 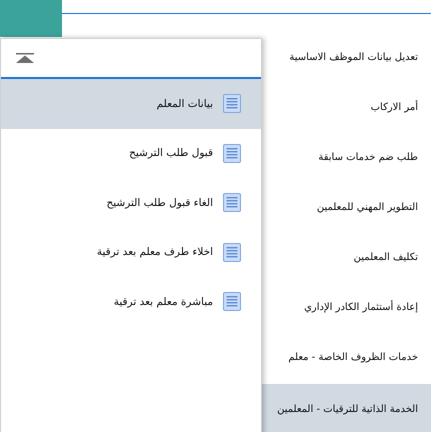 What do you see at coordinates (346, 257) in the screenshot?
I see `menu-item: تكليف المعلمين` at bounding box center [346, 257].